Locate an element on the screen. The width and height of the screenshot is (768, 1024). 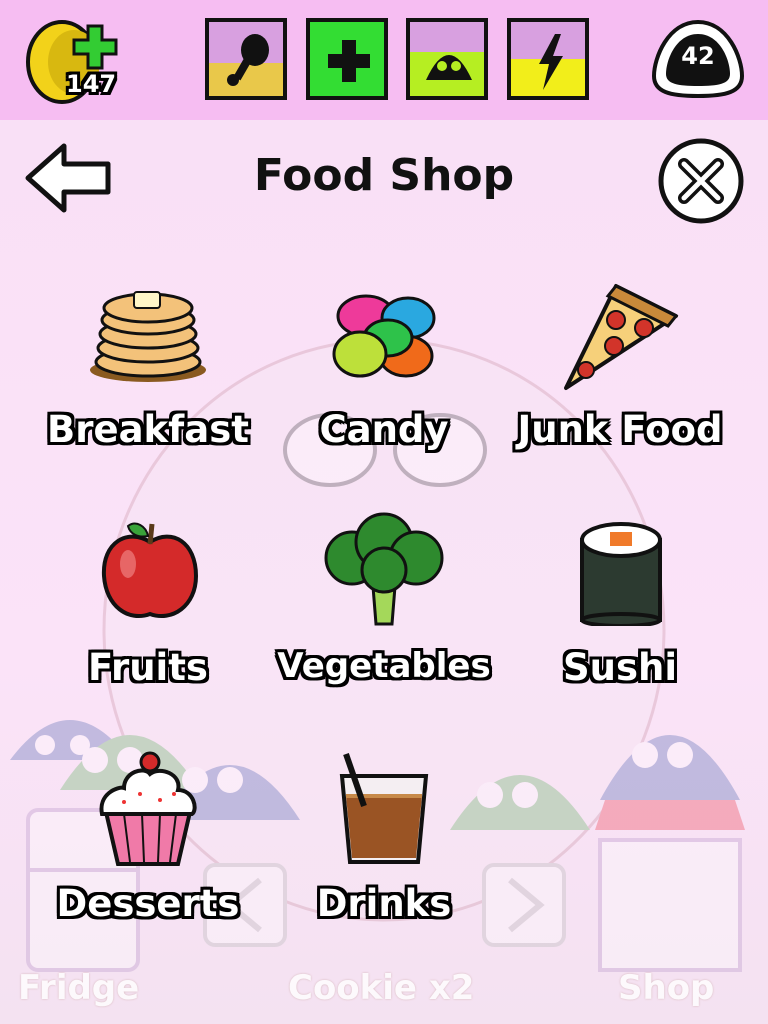
level-number: 42 is located at coordinates (698, 56).